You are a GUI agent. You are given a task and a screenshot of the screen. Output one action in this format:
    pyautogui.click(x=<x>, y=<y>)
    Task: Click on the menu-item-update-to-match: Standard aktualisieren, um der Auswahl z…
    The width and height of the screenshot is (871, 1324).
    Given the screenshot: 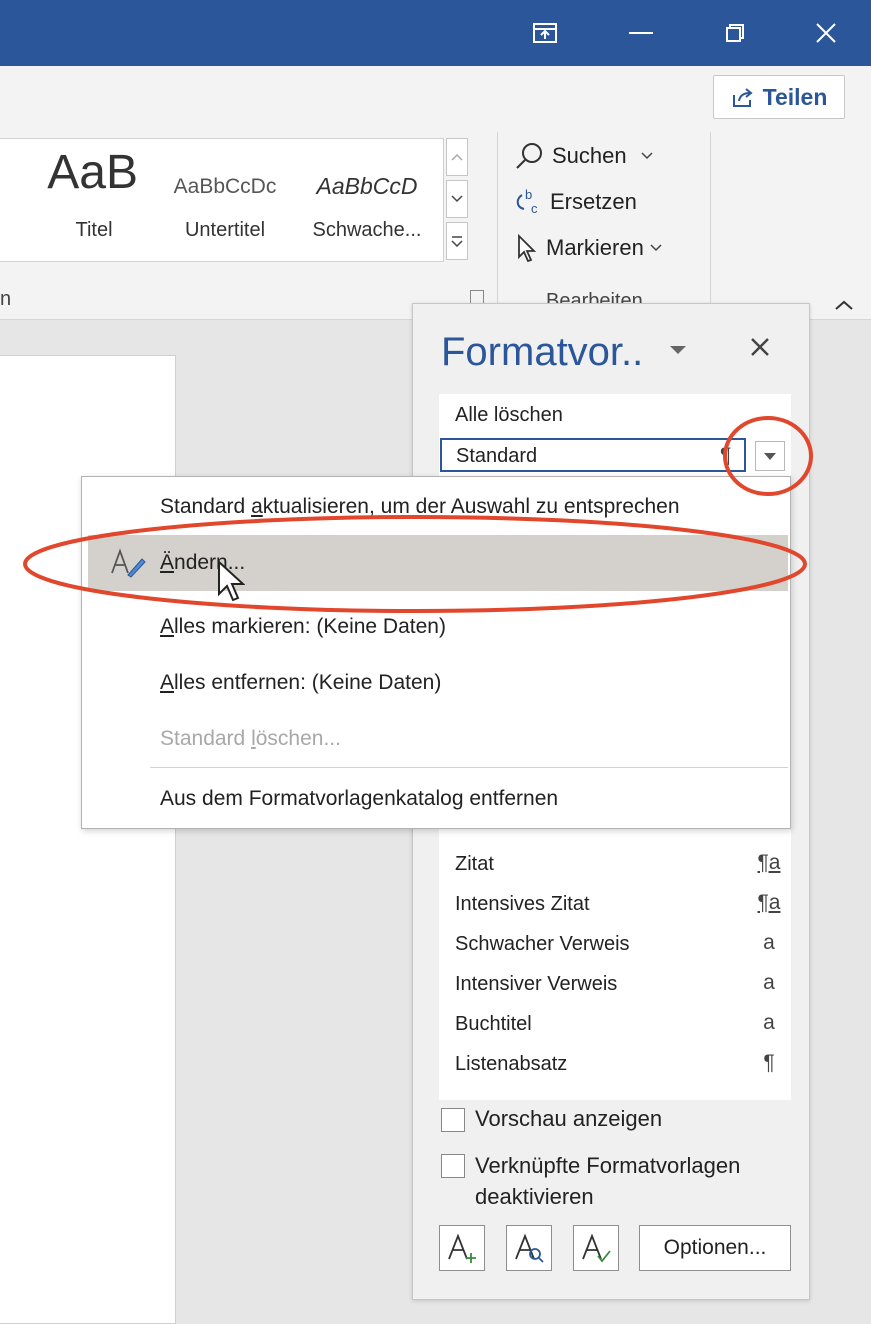 What is the action you would take?
    pyautogui.click(x=436, y=507)
    